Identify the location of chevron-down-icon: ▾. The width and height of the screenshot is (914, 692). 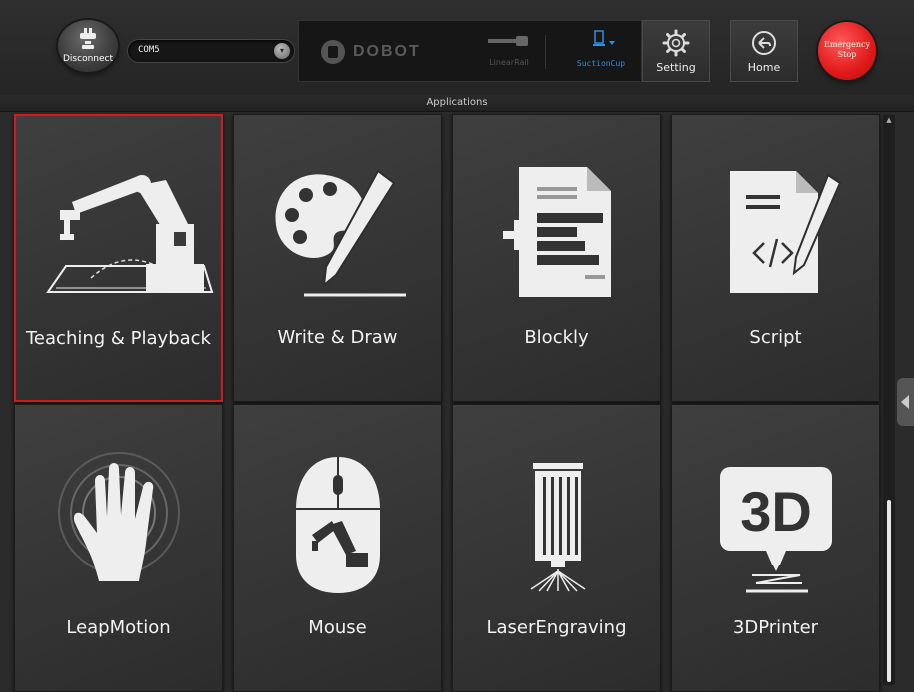
(282, 51).